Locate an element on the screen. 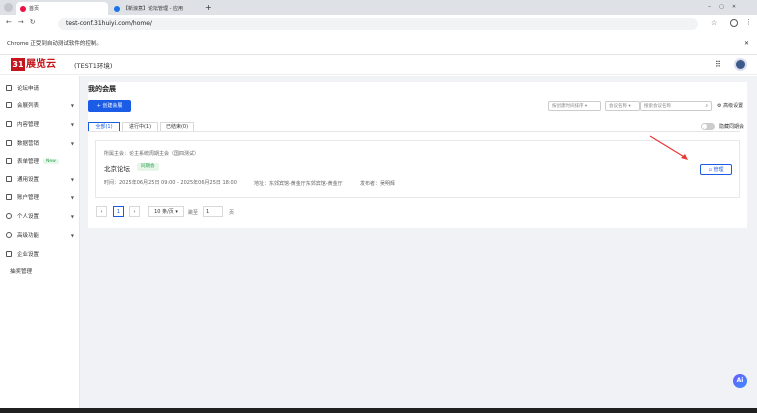 This screenshot has height=413, width=757. monitor-icon is located at coordinates (9, 88).